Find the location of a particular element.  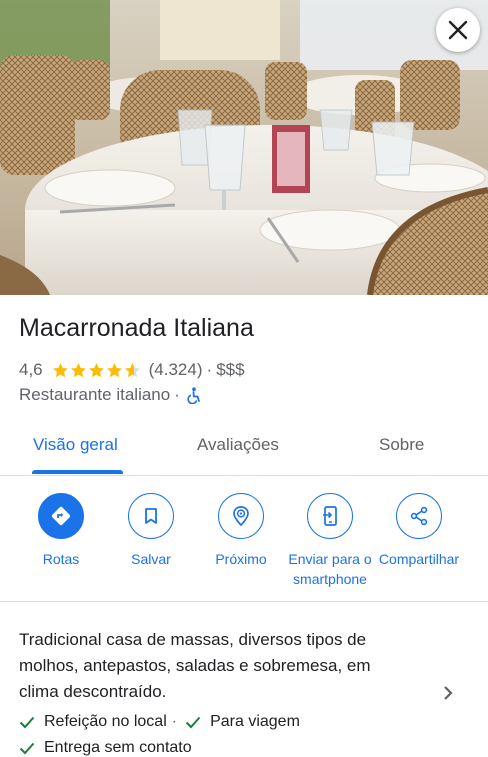

share-icon is located at coordinates (419, 516).